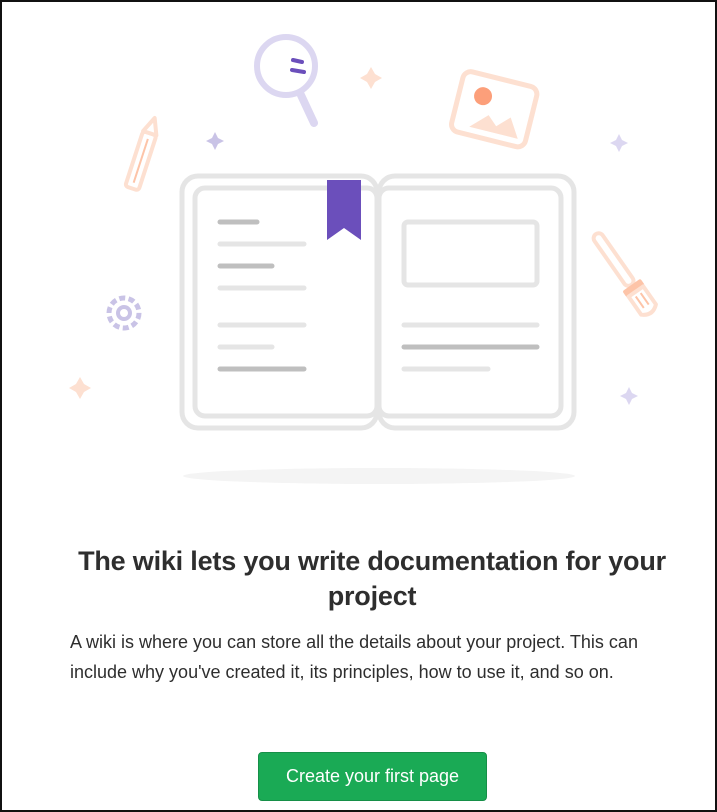 The height and width of the screenshot is (812, 717). What do you see at coordinates (624, 274) in the screenshot?
I see `paintbrush-icon` at bounding box center [624, 274].